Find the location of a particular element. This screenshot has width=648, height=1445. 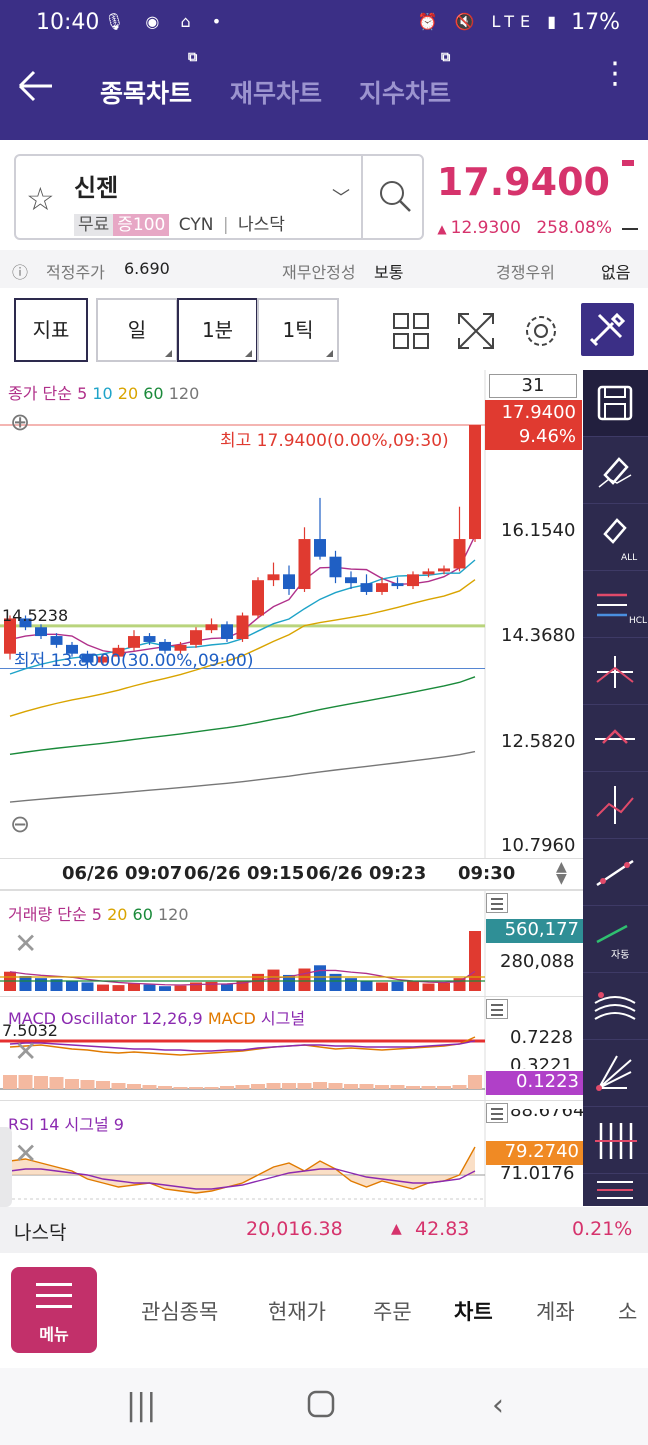

zoom-out-icon: ⊖ is located at coordinates (20, 824).